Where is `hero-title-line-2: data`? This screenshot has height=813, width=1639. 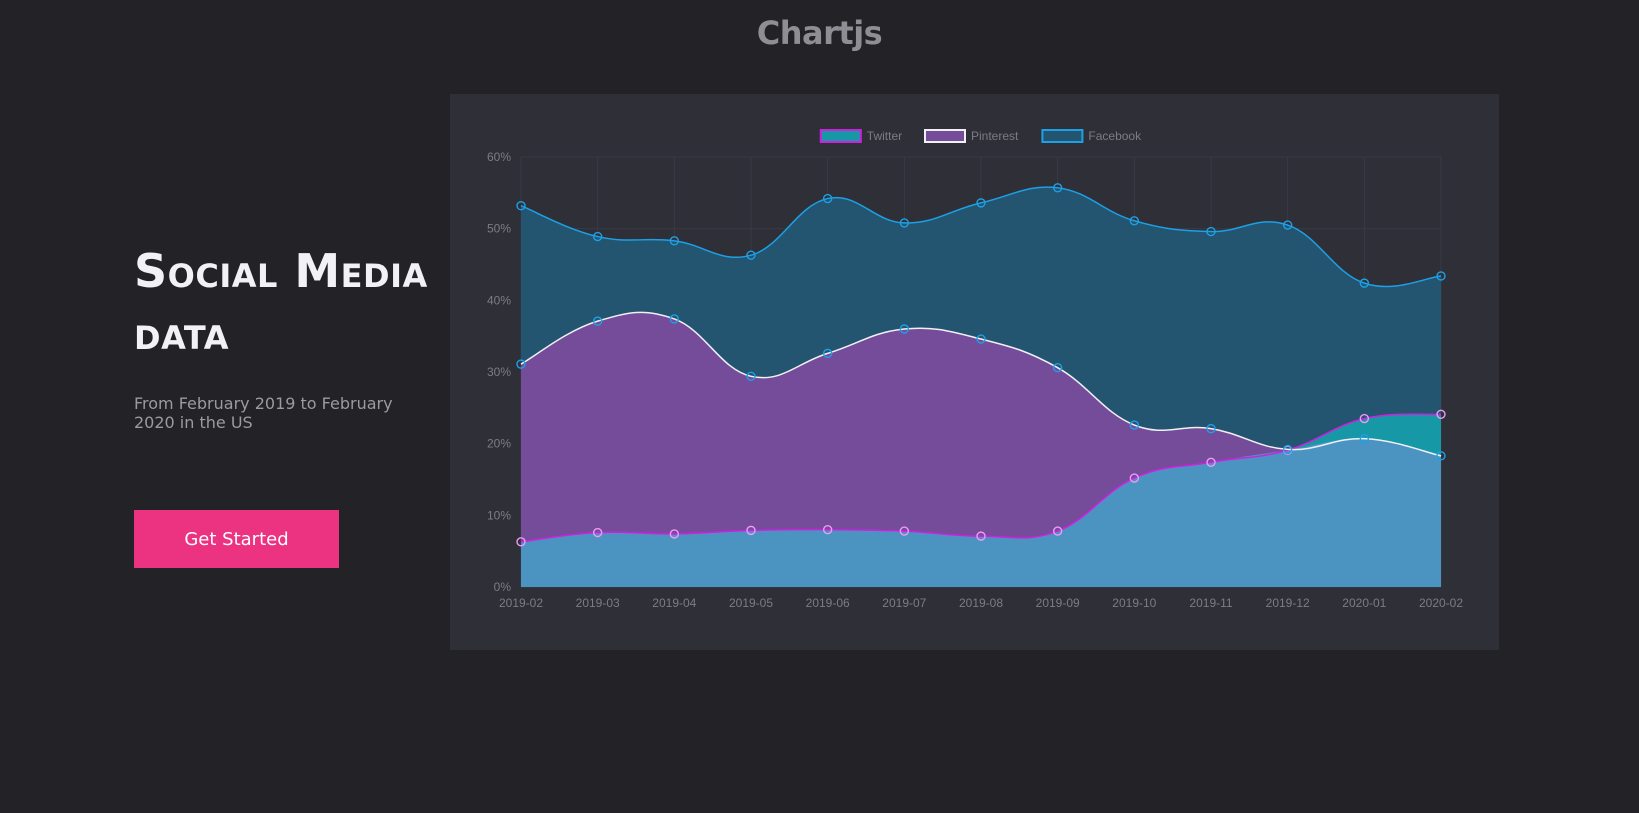 hero-title-line-2: data is located at coordinates (181, 333).